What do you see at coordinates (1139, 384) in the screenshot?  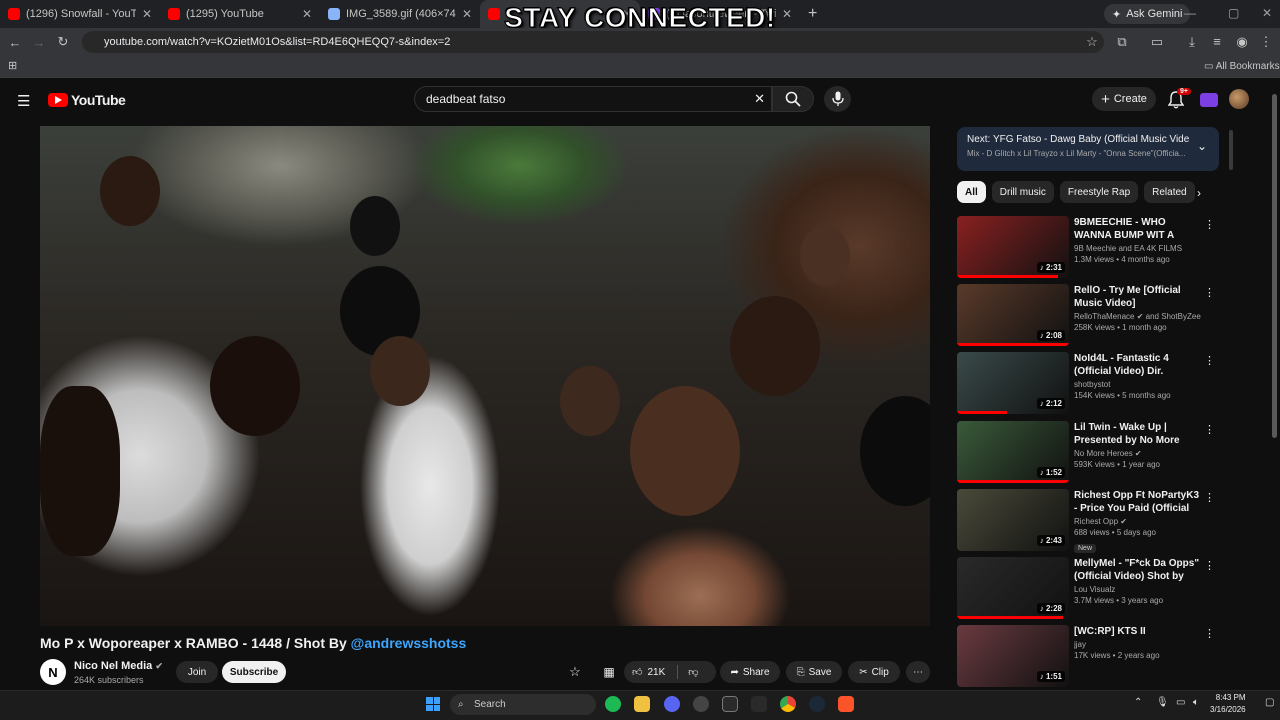 I see `recommendation-channel: shotbystot` at bounding box center [1139, 384].